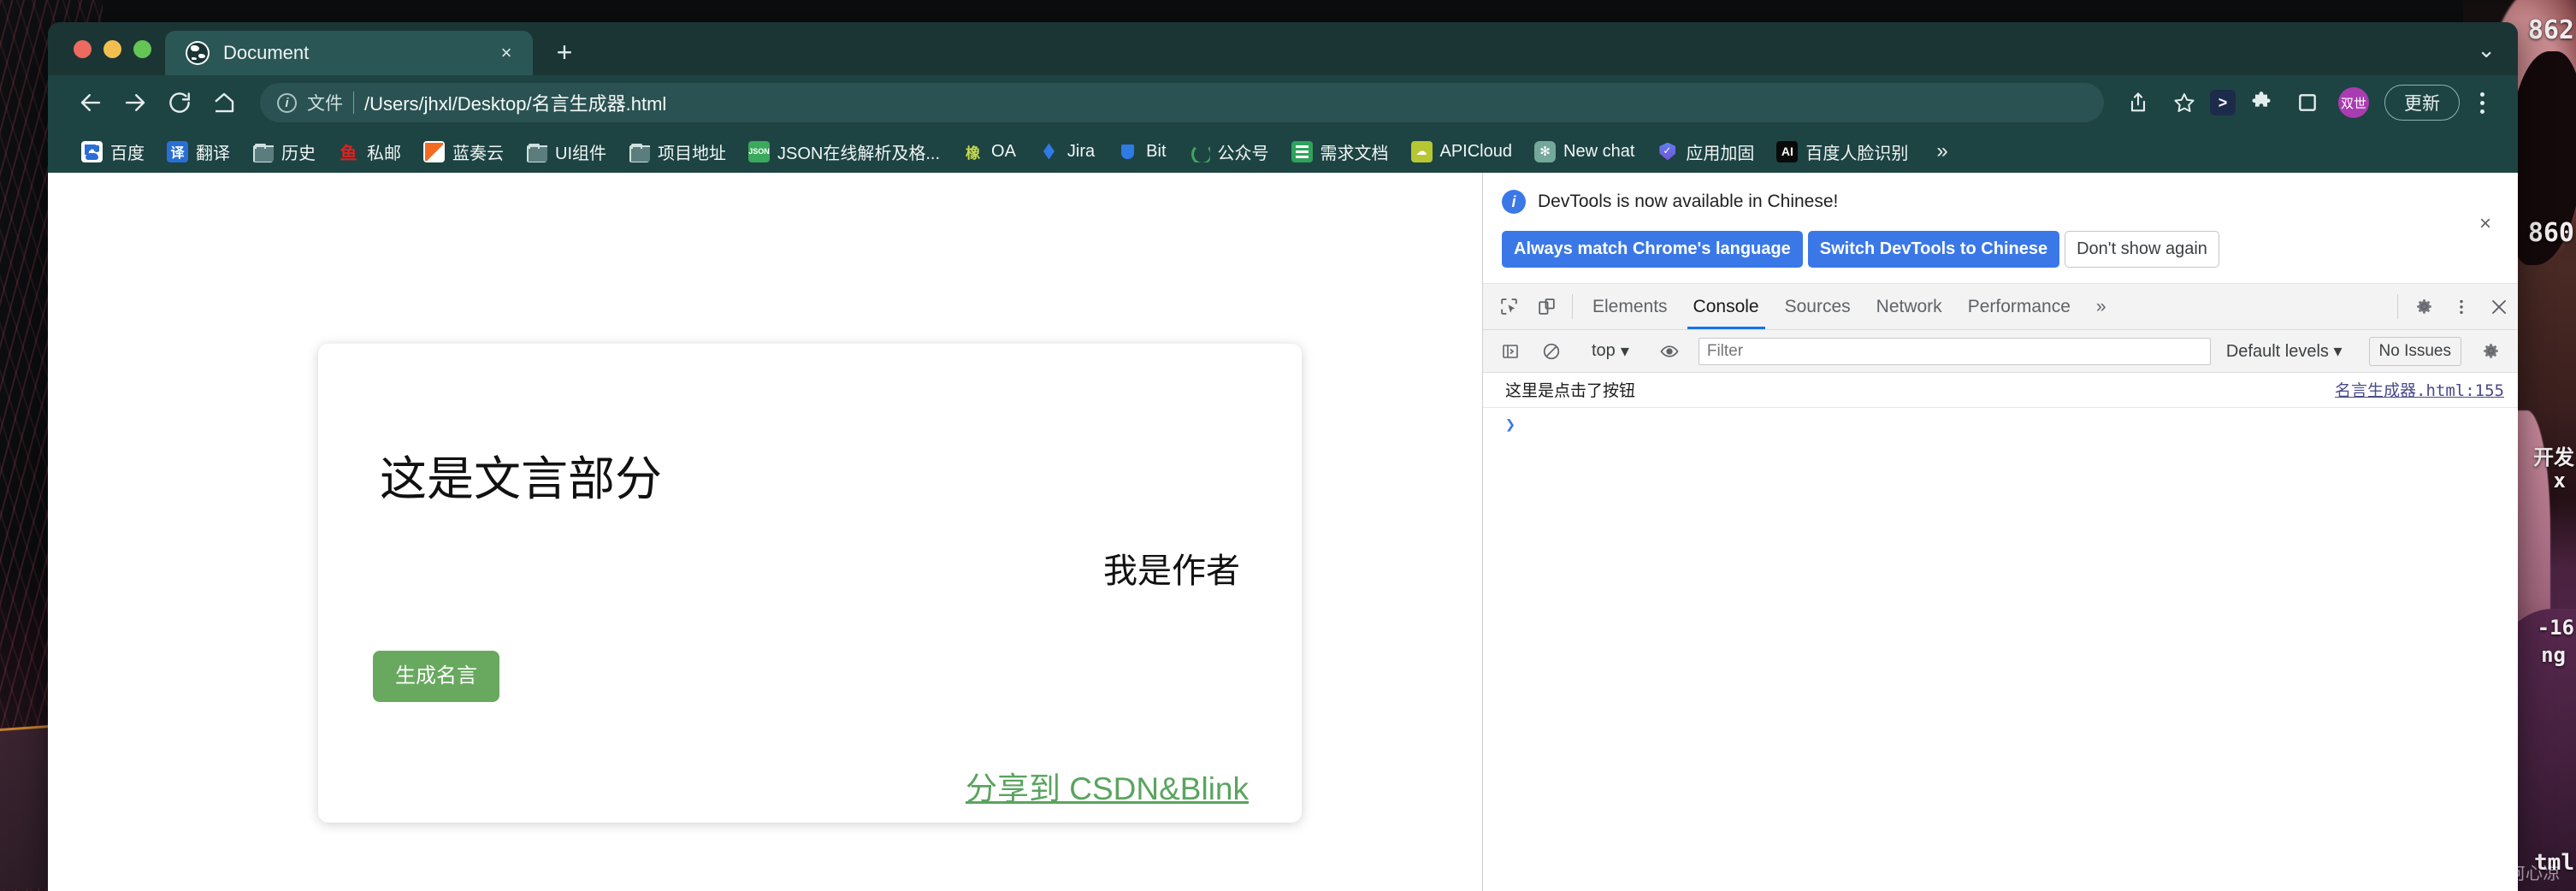 This screenshot has height=891, width=2576. What do you see at coordinates (1182, 102) in the screenshot?
I see `address-bar: i 文件 /Users/jhxl/Desktop/名言生成器.html` at bounding box center [1182, 102].